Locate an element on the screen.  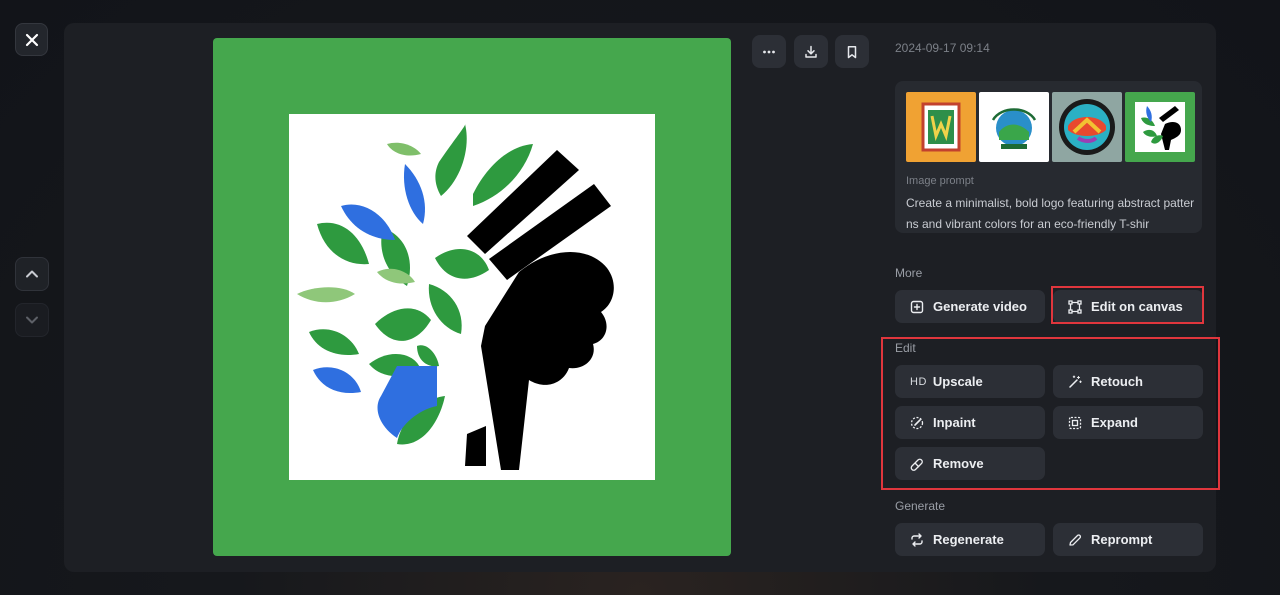
expand-button: Expand is located at coordinates (1128, 422).